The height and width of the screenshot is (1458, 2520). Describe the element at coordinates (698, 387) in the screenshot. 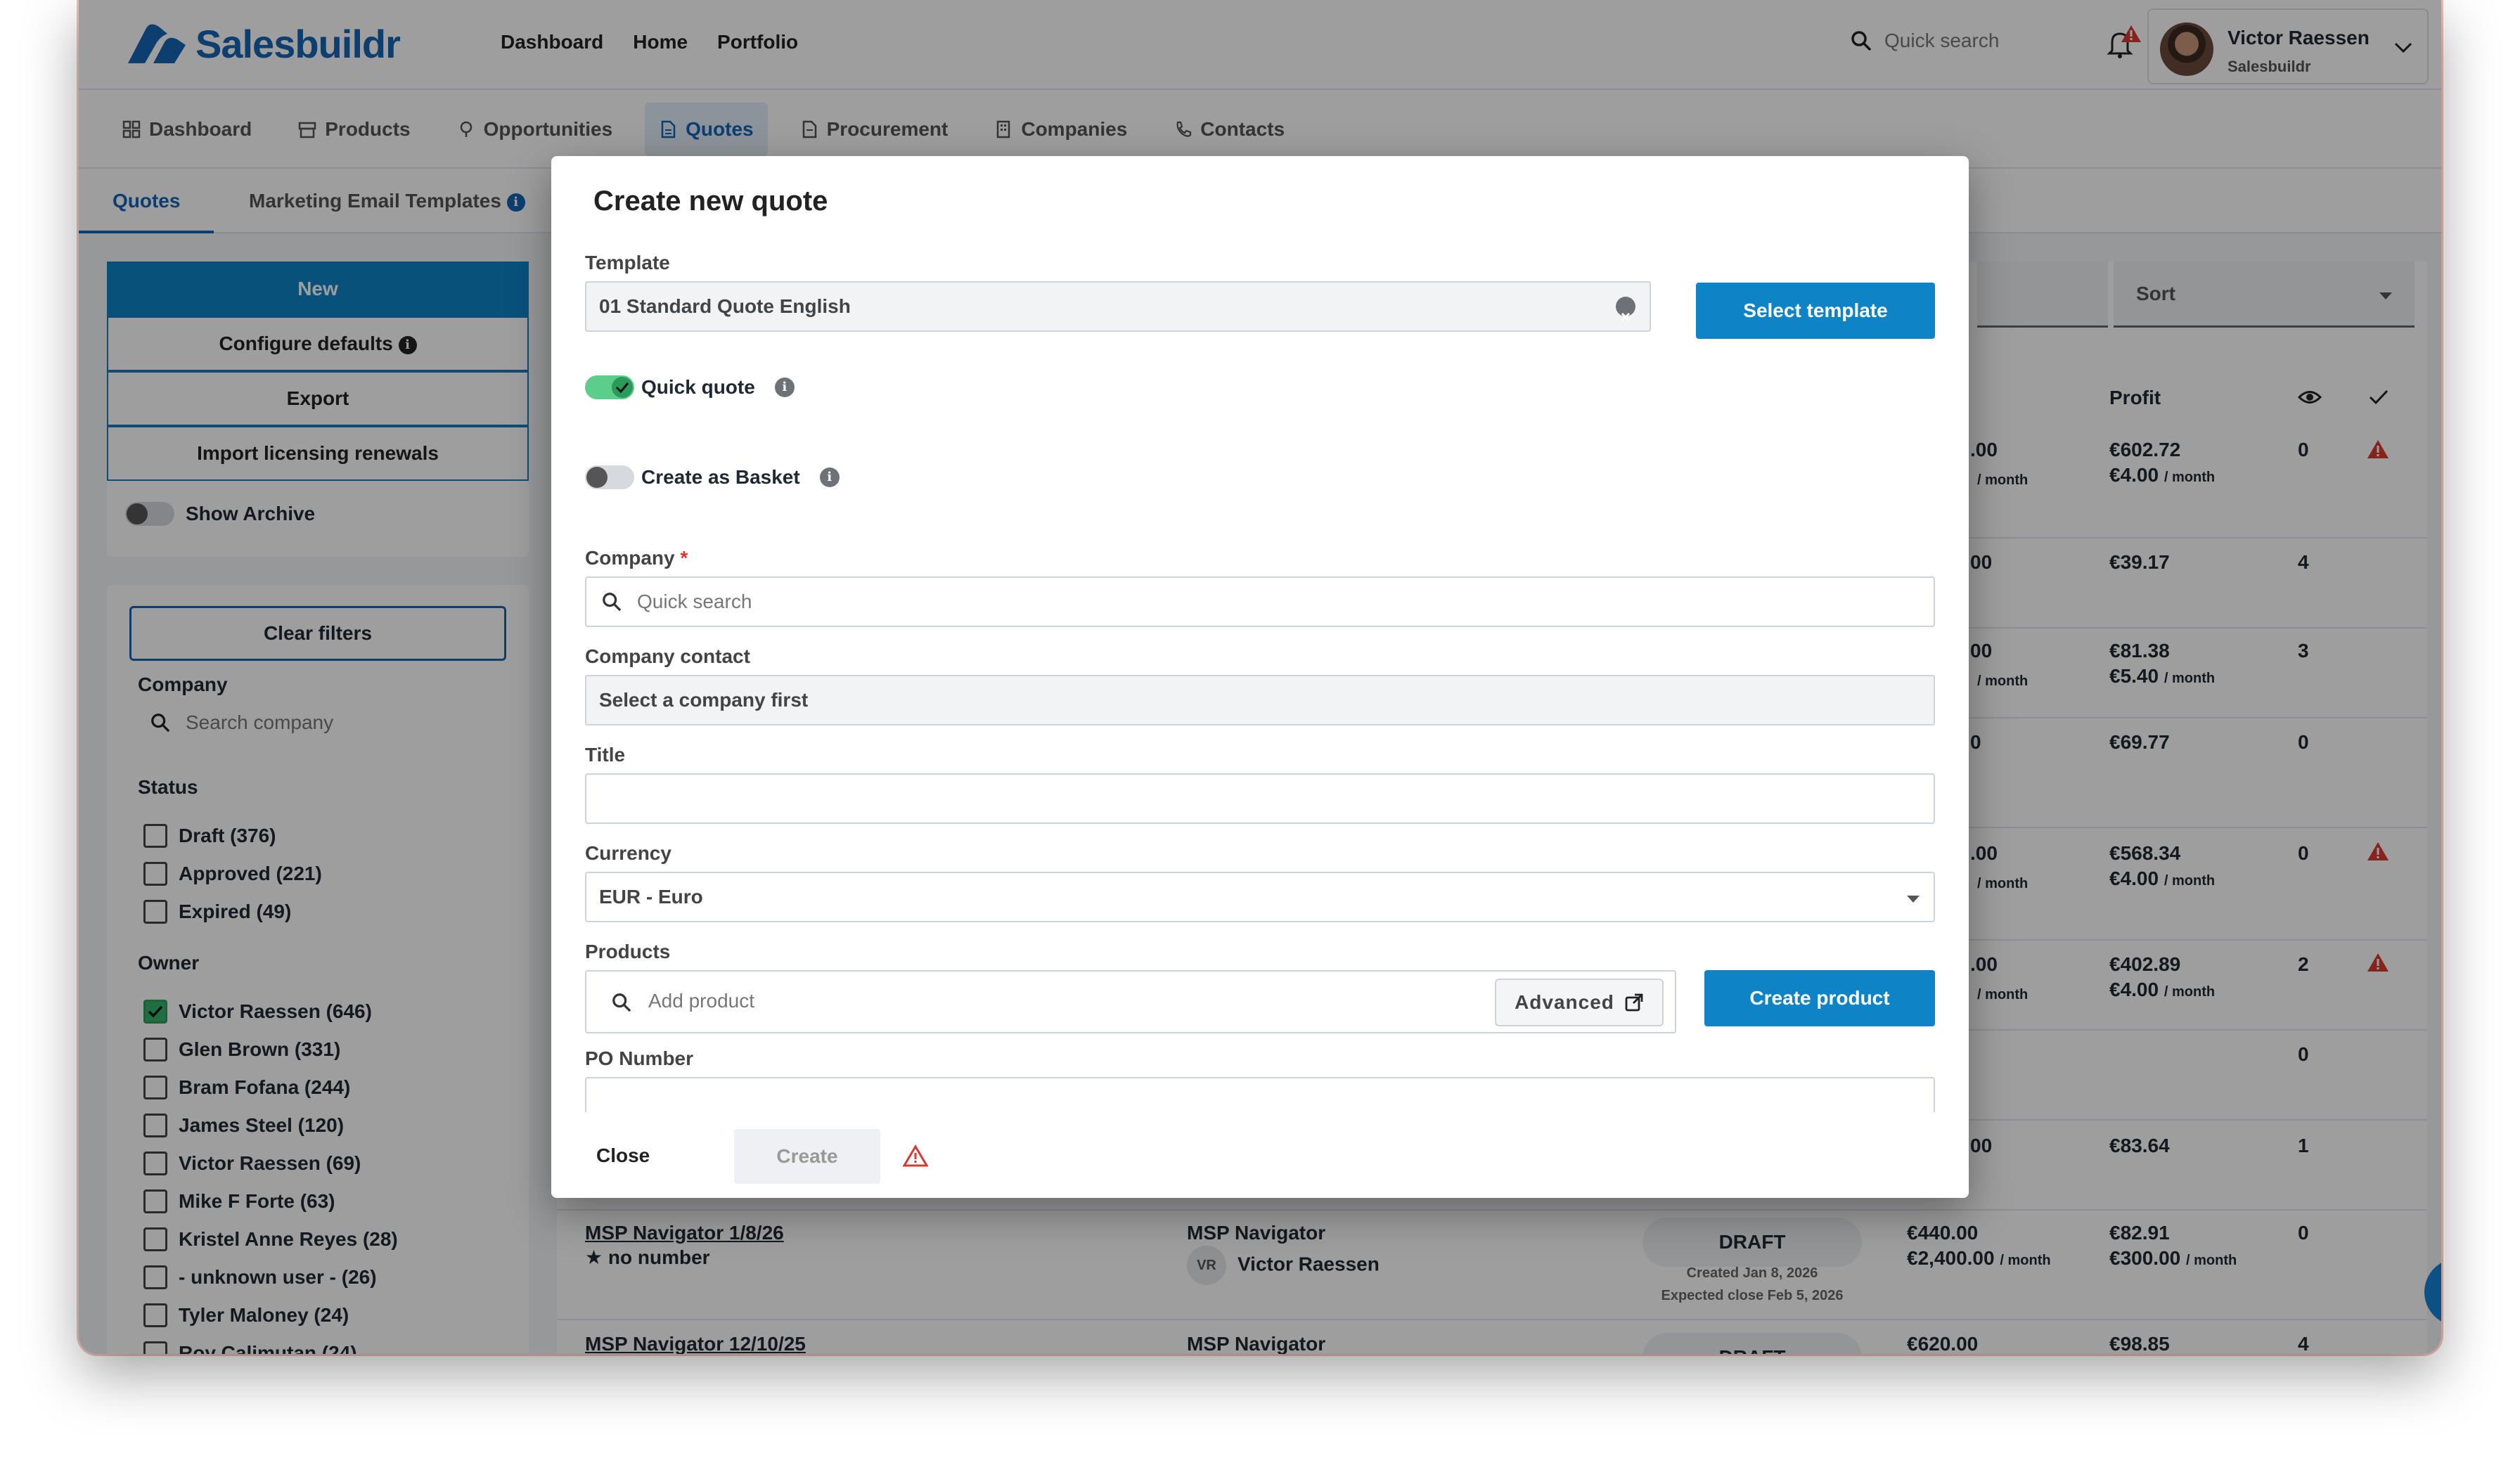

I see `quick-quote-label: Quick quote` at that location.